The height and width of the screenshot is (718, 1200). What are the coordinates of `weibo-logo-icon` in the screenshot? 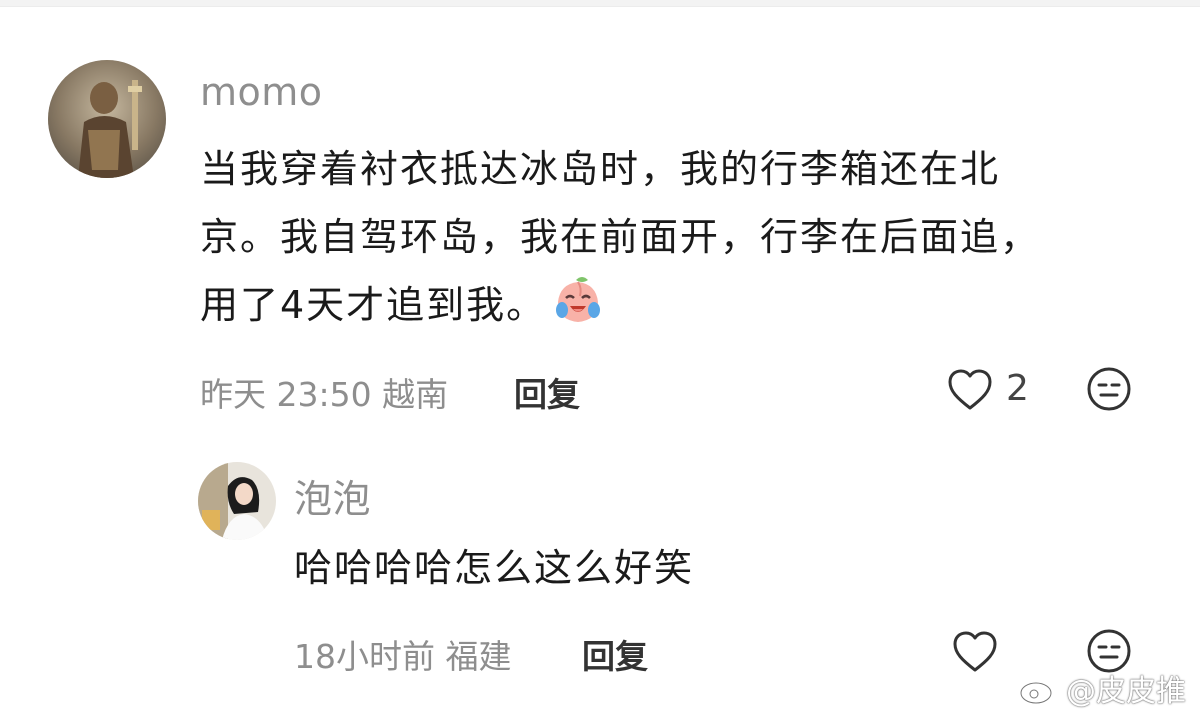 It's located at (1038, 689).